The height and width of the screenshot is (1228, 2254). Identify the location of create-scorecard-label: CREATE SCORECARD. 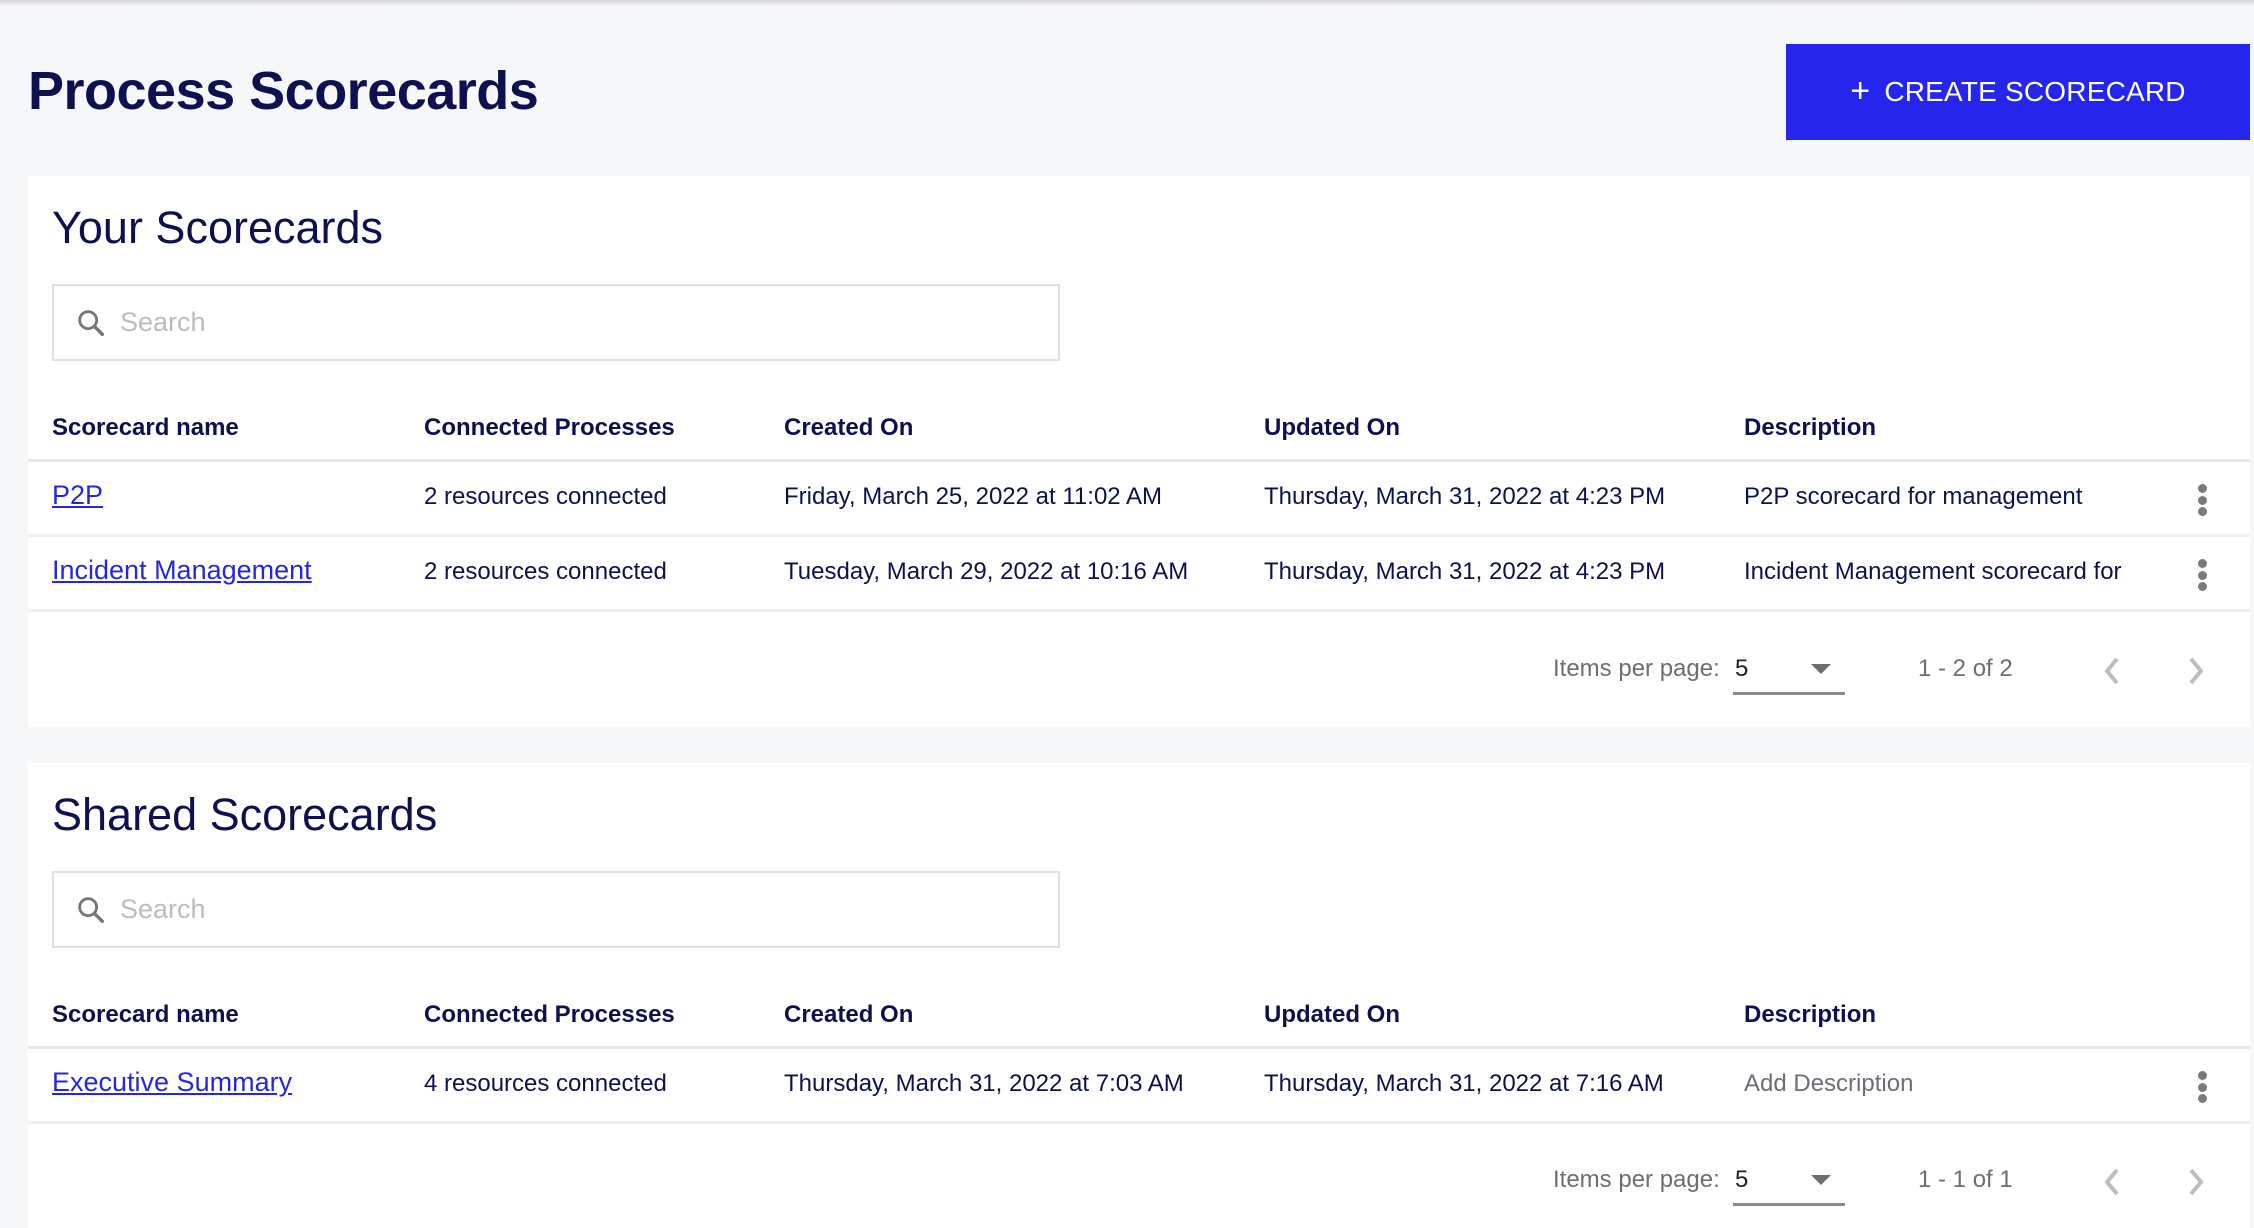
(2035, 91).